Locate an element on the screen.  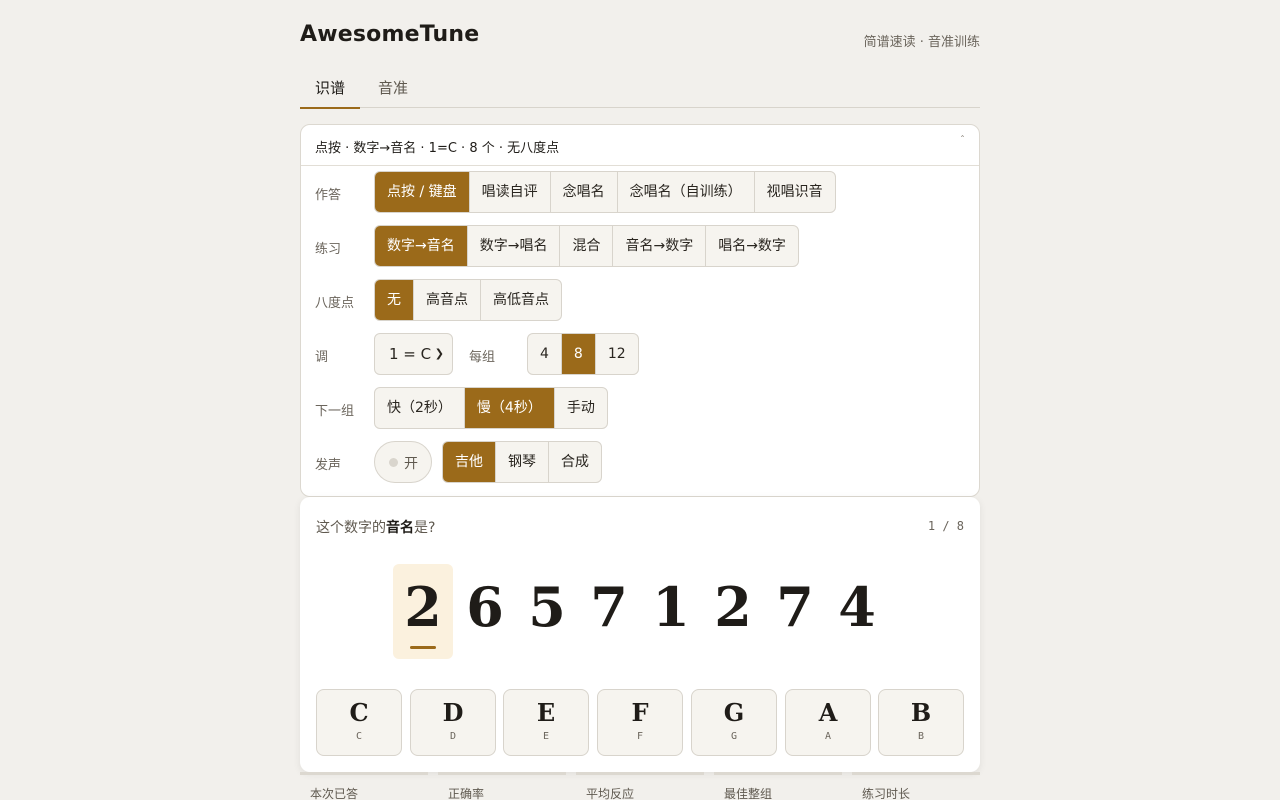
instrument-segmented: 吉他 钢琴 合成 is located at coordinates (522, 462).